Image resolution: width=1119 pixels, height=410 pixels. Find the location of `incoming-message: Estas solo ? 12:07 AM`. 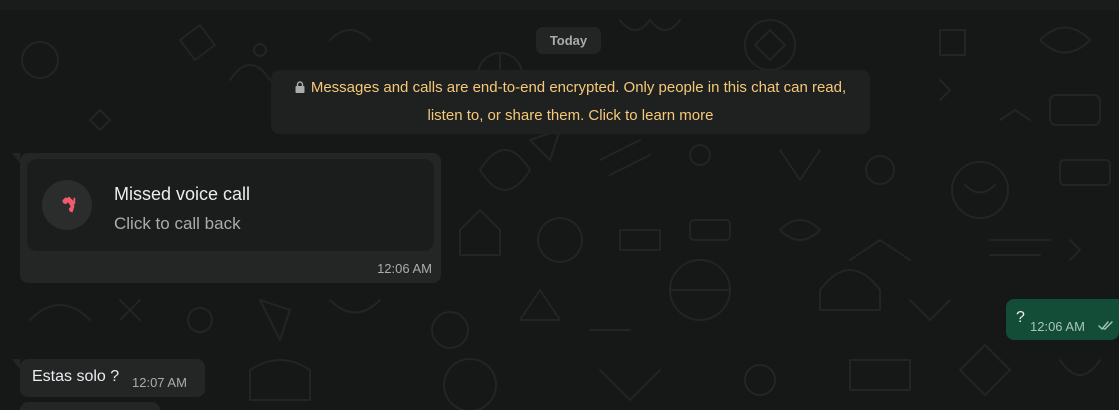

incoming-message: Estas solo ? 12:07 AM is located at coordinates (108, 378).